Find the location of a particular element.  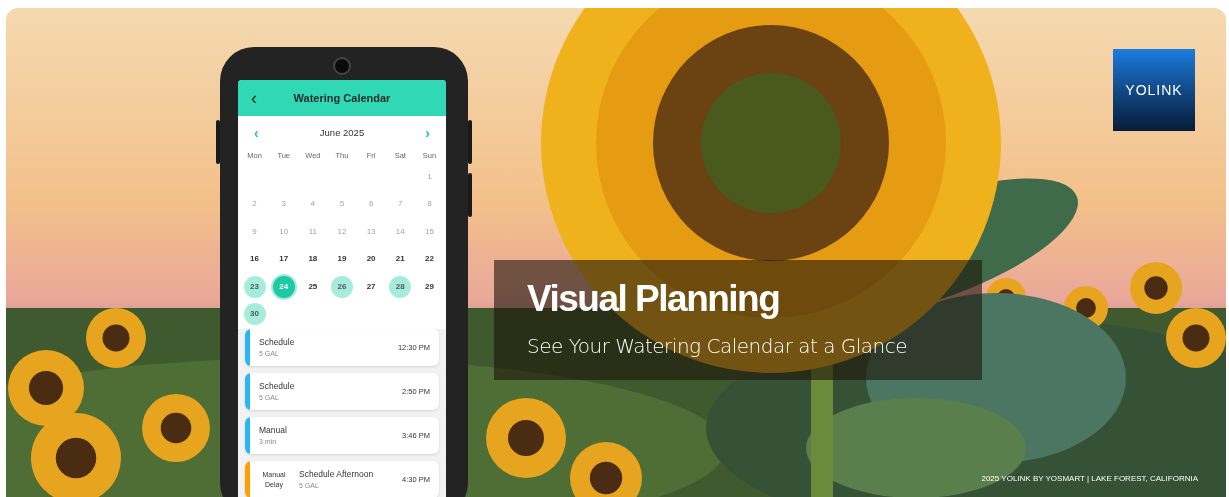

headline: Visual Planning is located at coordinates (654, 298).